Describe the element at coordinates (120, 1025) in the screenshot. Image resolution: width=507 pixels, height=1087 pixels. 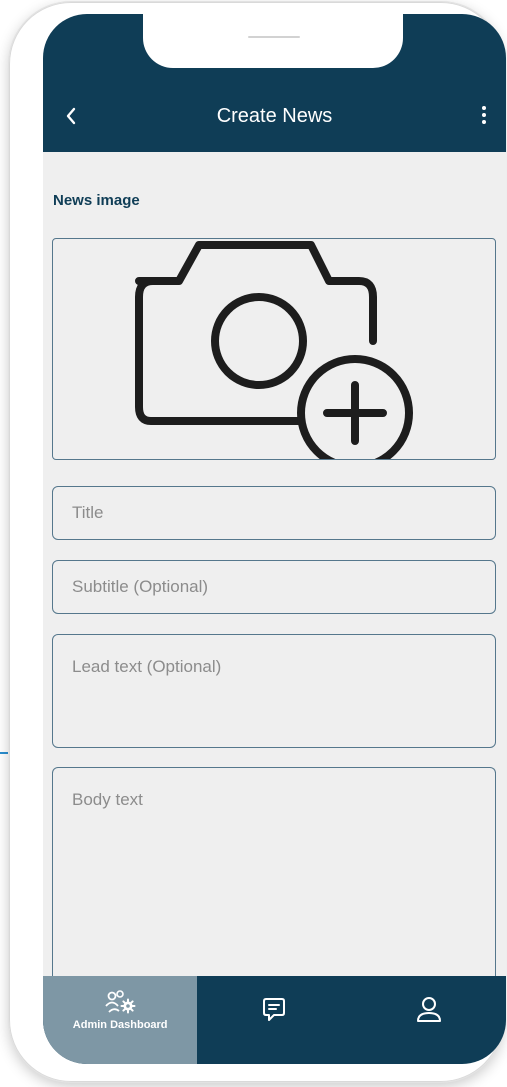
I see `nav-label-admin-dashboard: Admin Dashboard` at that location.